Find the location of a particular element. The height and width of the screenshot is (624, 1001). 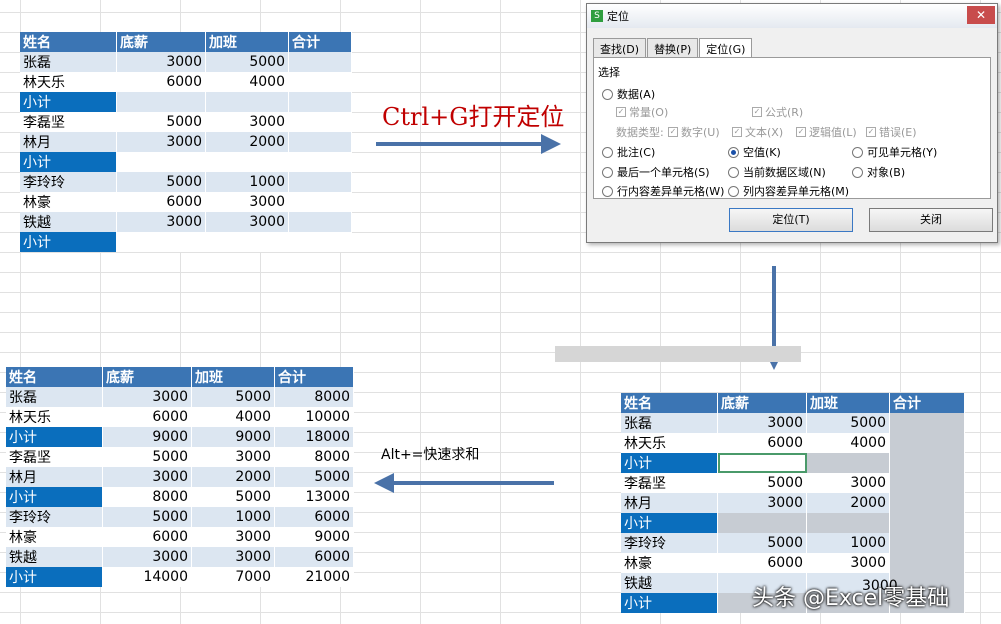

table-cell: 铁越 is located at coordinates (68, 222).